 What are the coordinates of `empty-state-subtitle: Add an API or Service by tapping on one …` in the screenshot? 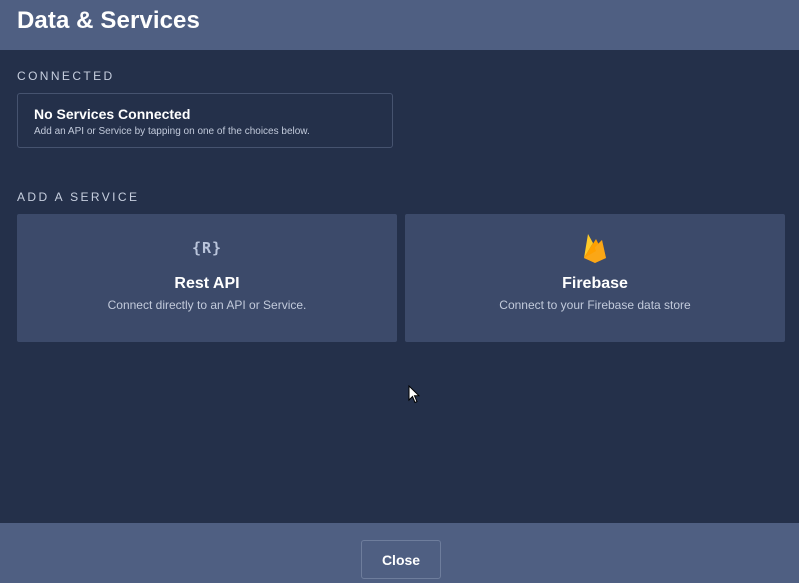 It's located at (172, 131).